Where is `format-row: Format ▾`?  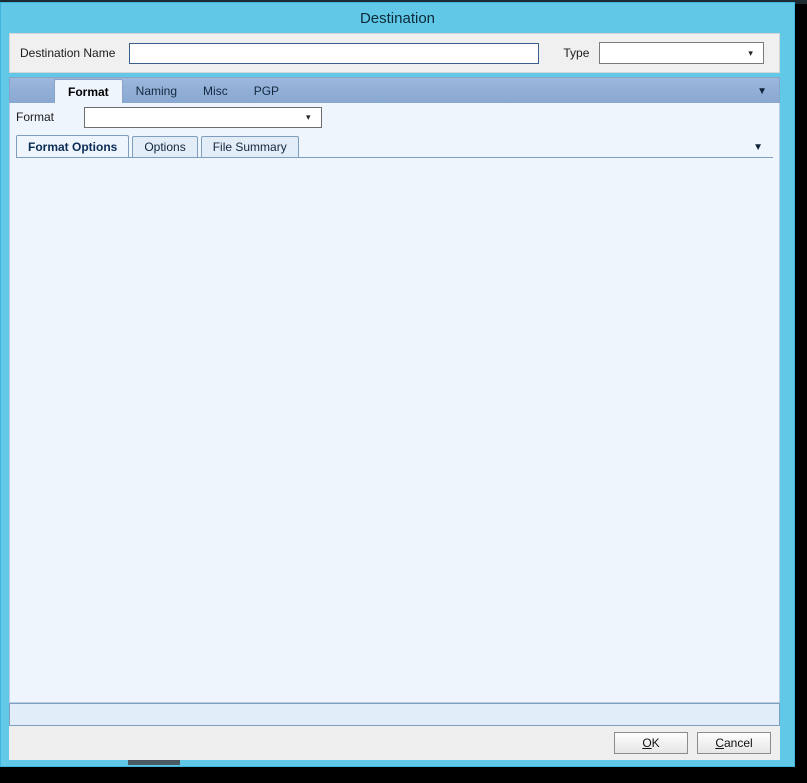
format-row: Format ▾ is located at coordinates (394, 117).